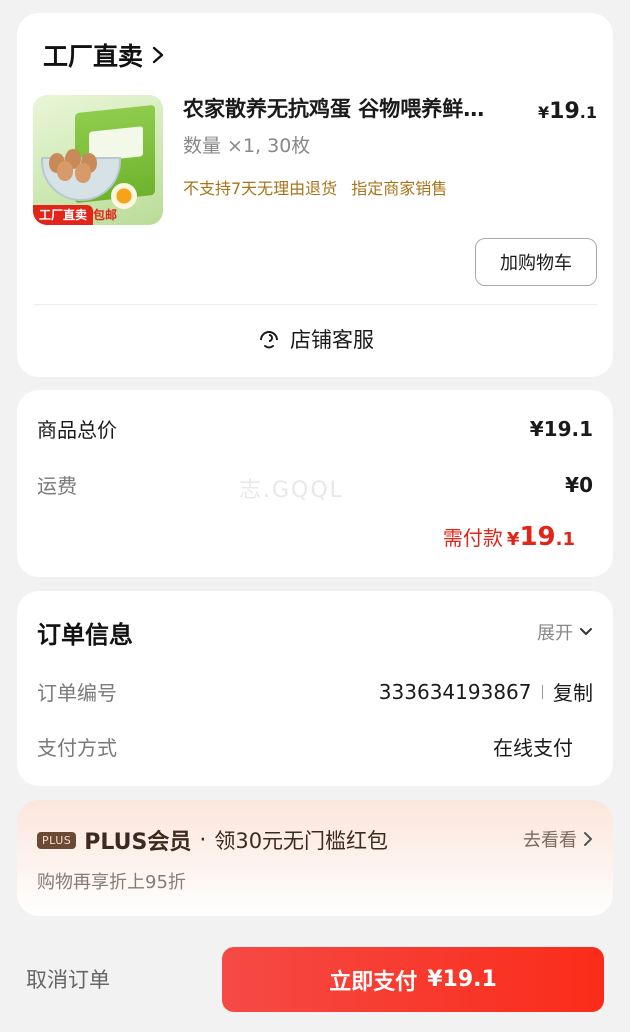 This screenshot has height=1032, width=630. Describe the element at coordinates (537, 537) in the screenshot. I see `need-pay-int: 19` at that location.